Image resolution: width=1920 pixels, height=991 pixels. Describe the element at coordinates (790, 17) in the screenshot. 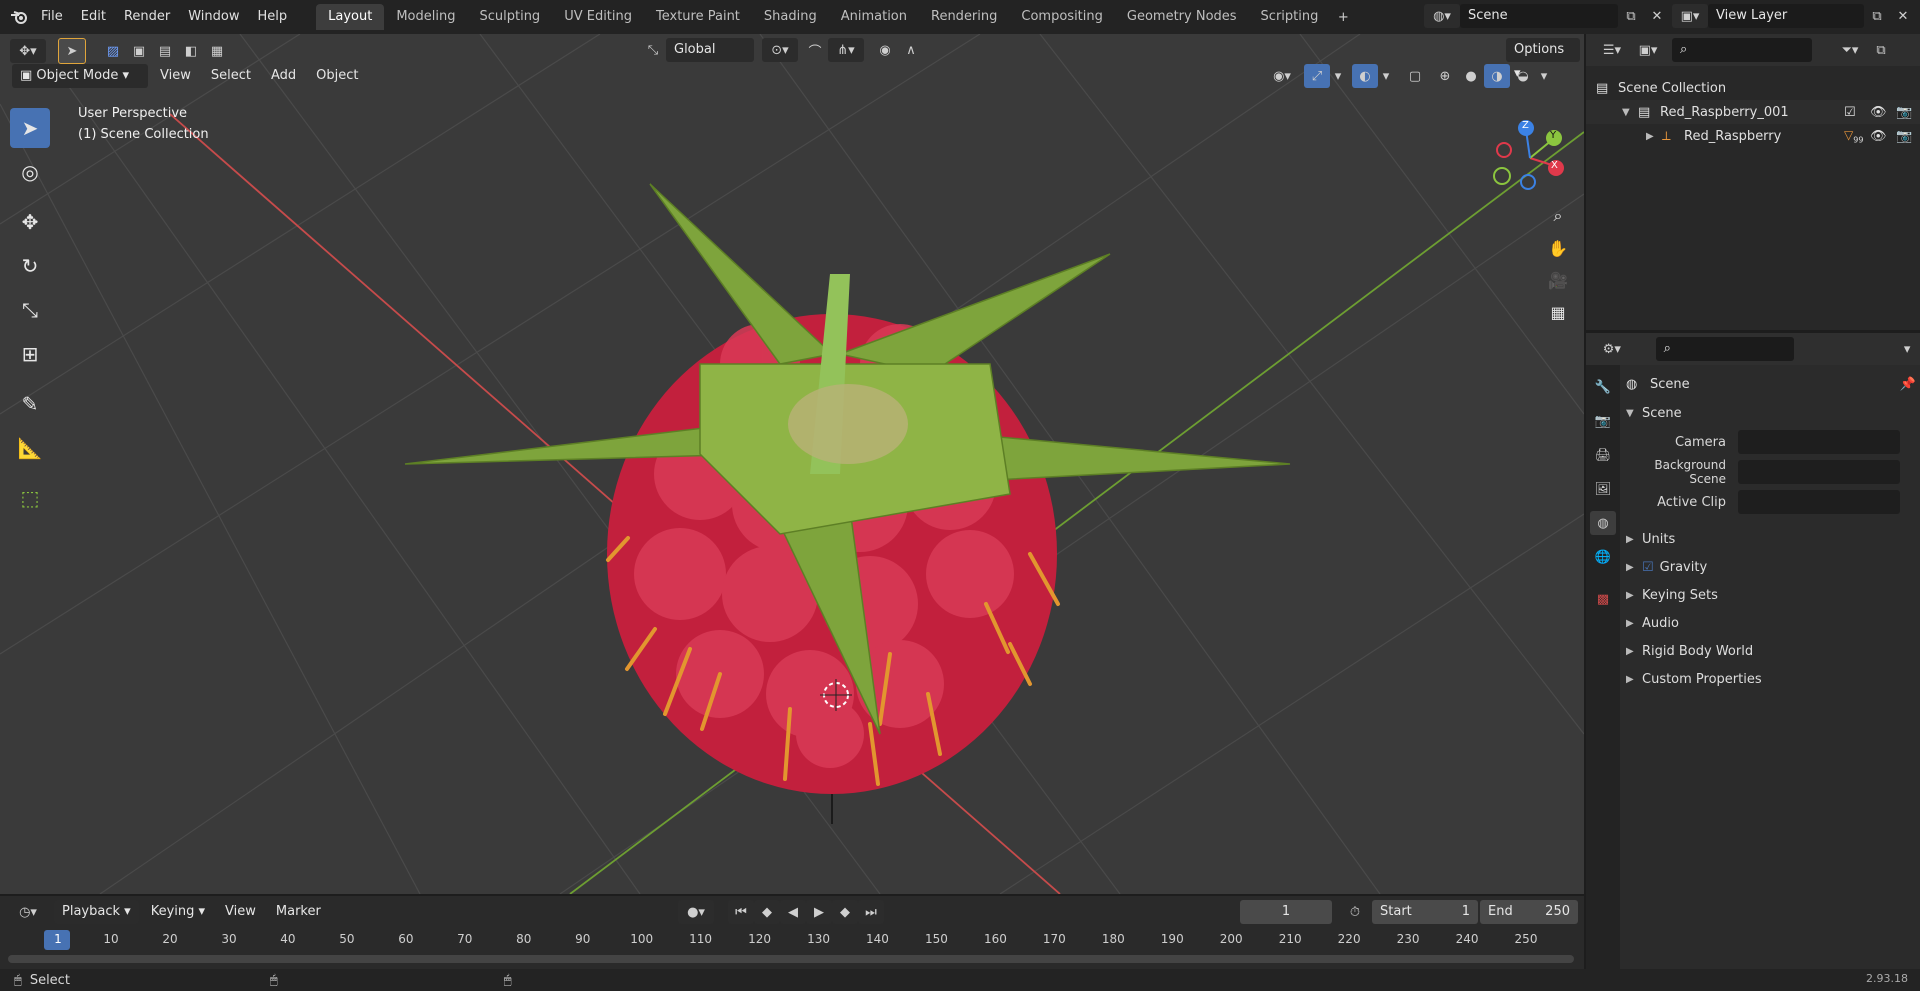

I see `tab-shading: Shading` at that location.